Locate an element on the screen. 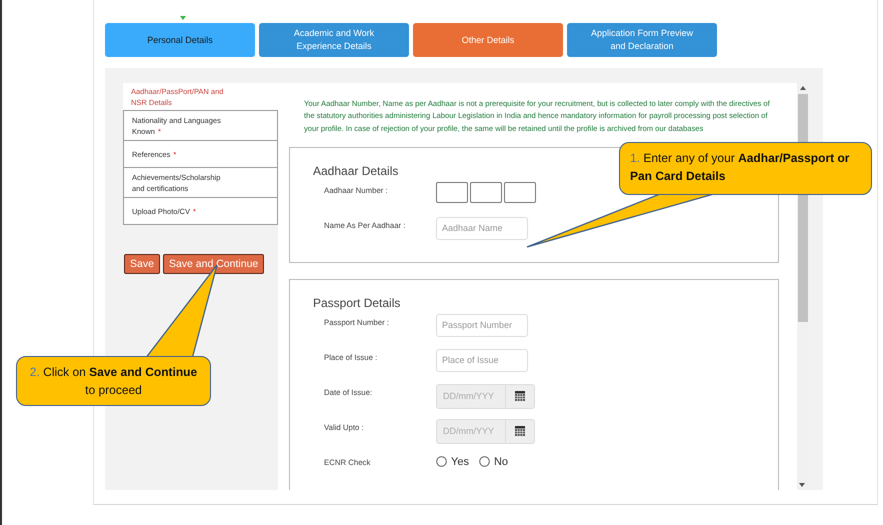  scroll-up-icon is located at coordinates (803, 88).